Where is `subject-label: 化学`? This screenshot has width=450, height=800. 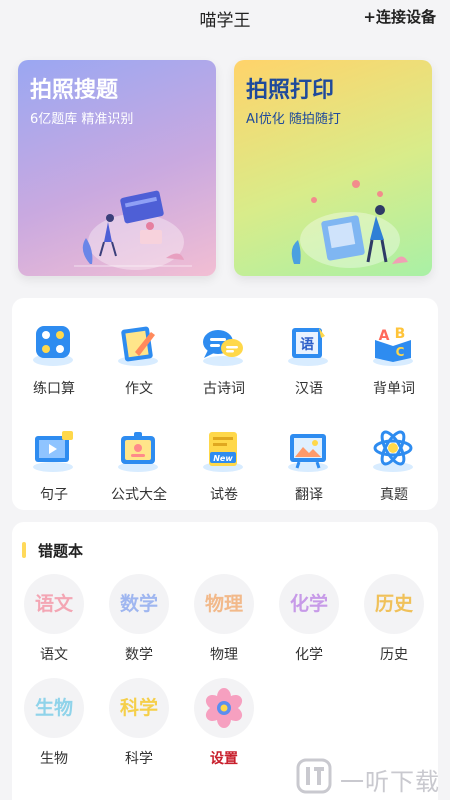
subject-label: 化学 is located at coordinates (309, 655).